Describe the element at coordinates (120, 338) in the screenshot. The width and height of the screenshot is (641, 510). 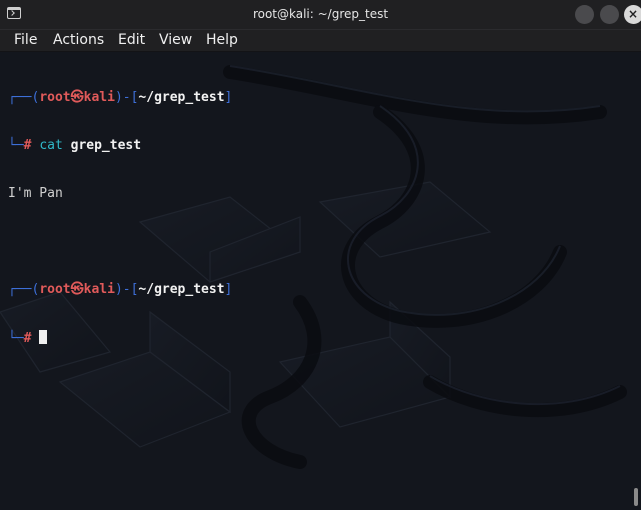
I see `command-line-2: └─#` at that location.